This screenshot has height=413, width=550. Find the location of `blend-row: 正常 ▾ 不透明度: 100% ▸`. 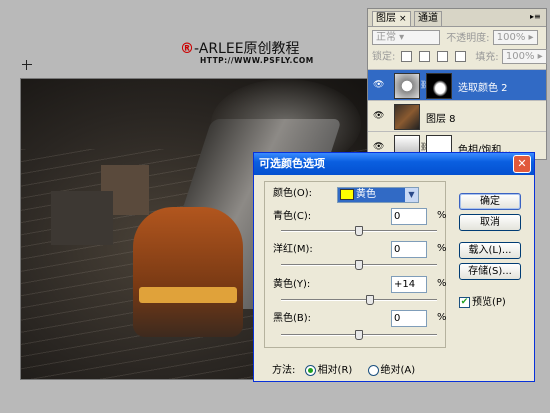

blend-row: 正常 ▾ 不透明度: 100% ▸ is located at coordinates (455, 38).